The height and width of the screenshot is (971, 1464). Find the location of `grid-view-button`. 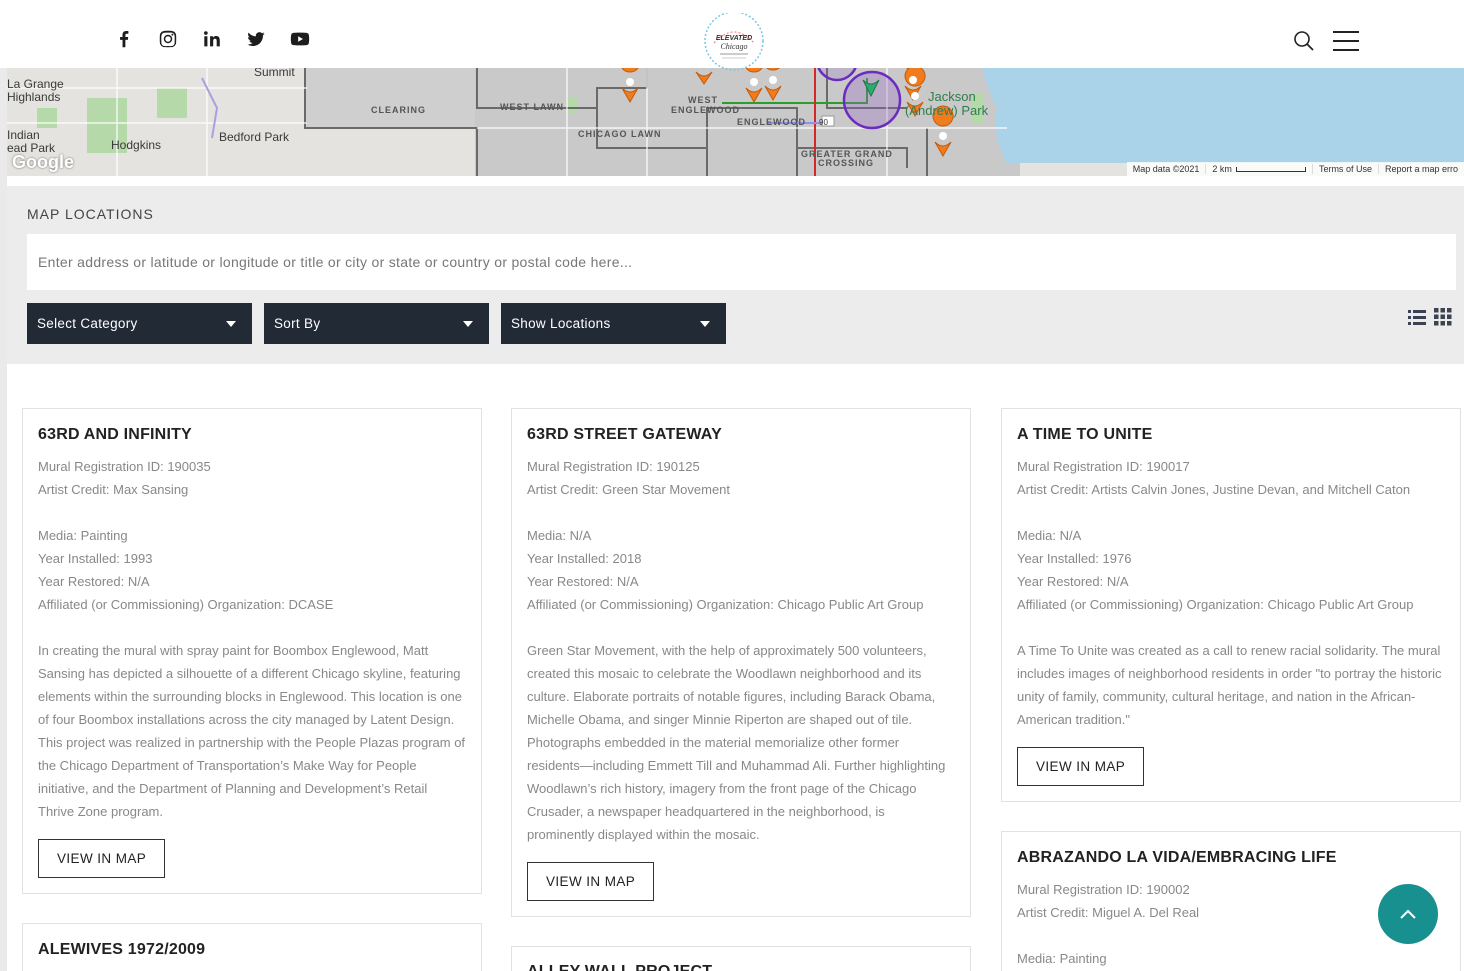

grid-view-button is located at coordinates (1443, 317).